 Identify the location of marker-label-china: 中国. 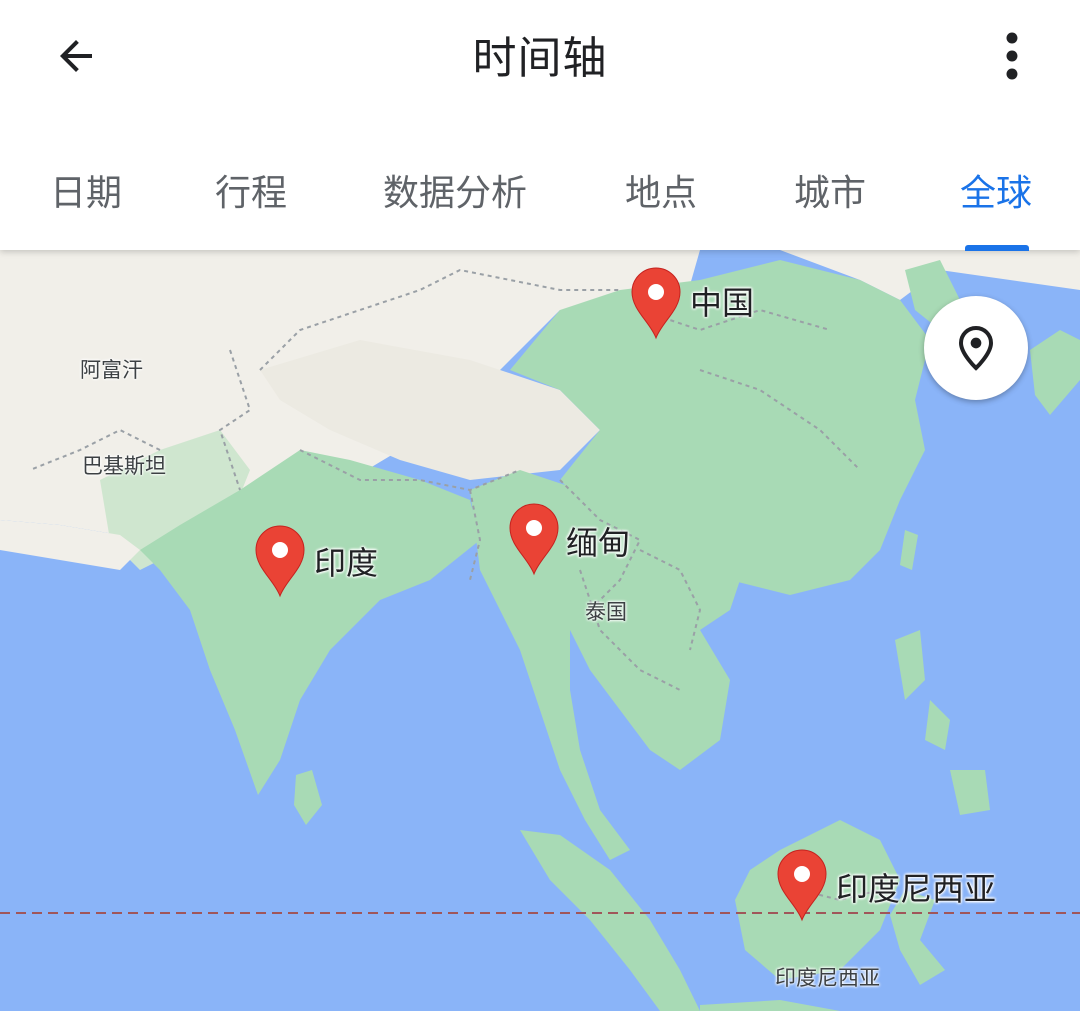
(722, 303).